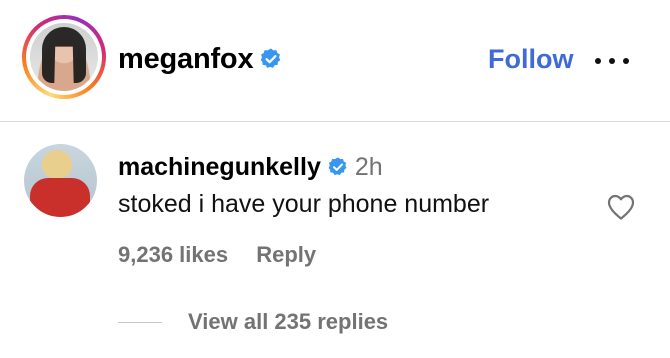 The width and height of the screenshot is (670, 358). I want to click on comment-meta: 9,236 likes Reply, so click(217, 255).